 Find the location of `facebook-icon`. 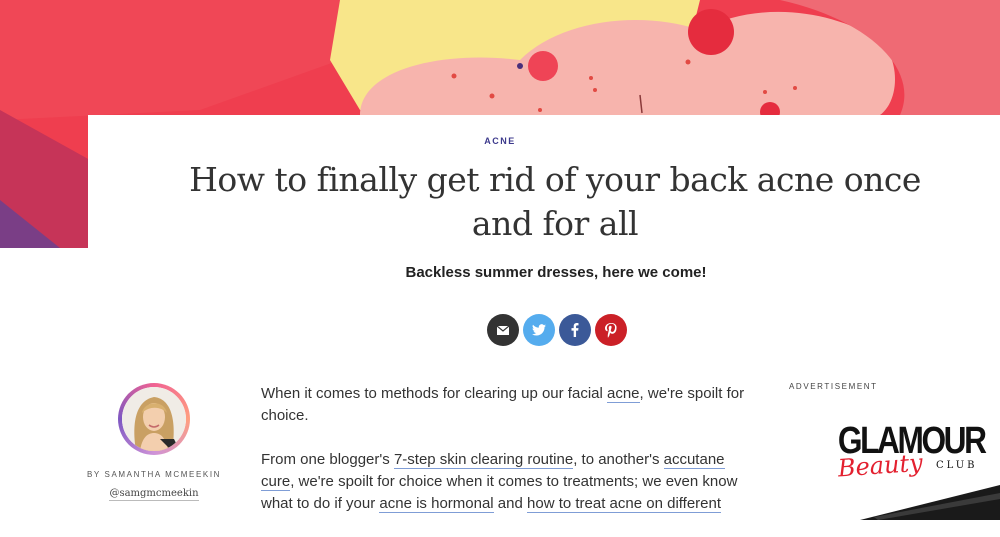

facebook-icon is located at coordinates (575, 330).